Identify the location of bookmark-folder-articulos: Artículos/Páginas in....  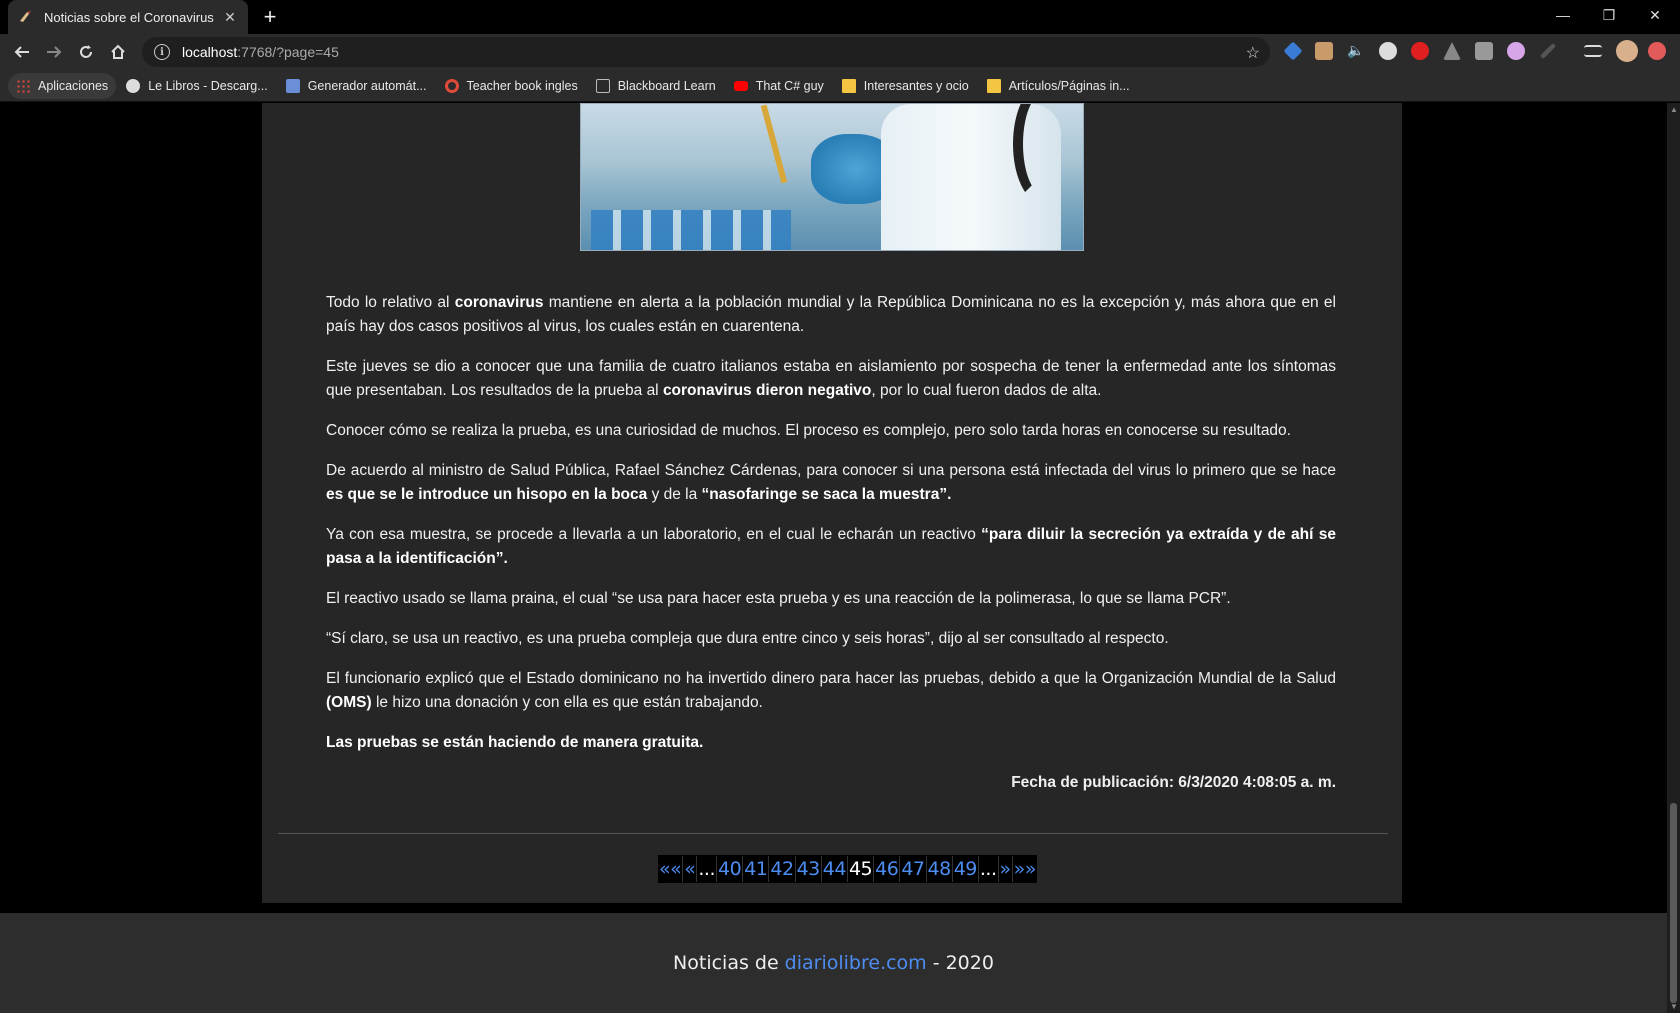
(1058, 86).